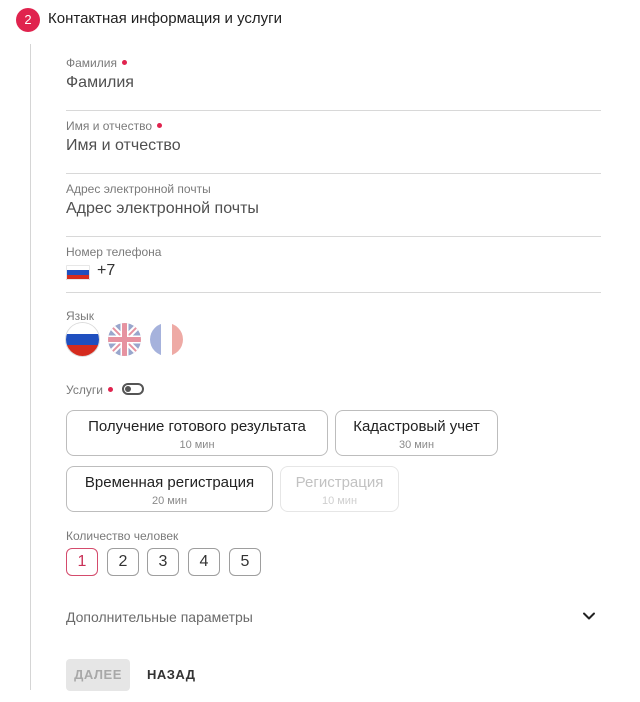 Image resolution: width=640 pixels, height=702 pixels. Describe the element at coordinates (114, 126) in the screenshot. I see `first-name-label: Имя и отчество` at that location.